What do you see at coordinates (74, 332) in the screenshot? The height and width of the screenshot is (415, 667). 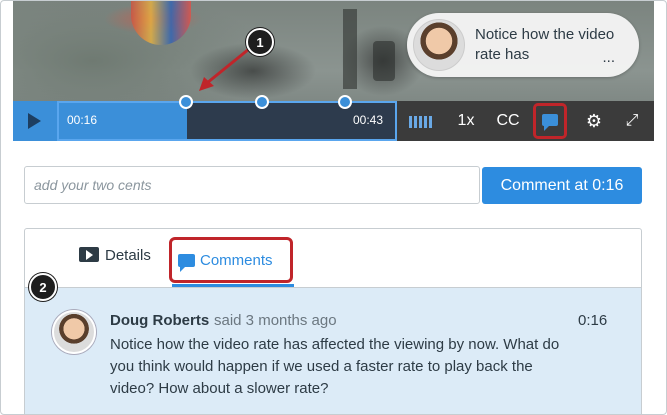 I see `avatar` at bounding box center [74, 332].